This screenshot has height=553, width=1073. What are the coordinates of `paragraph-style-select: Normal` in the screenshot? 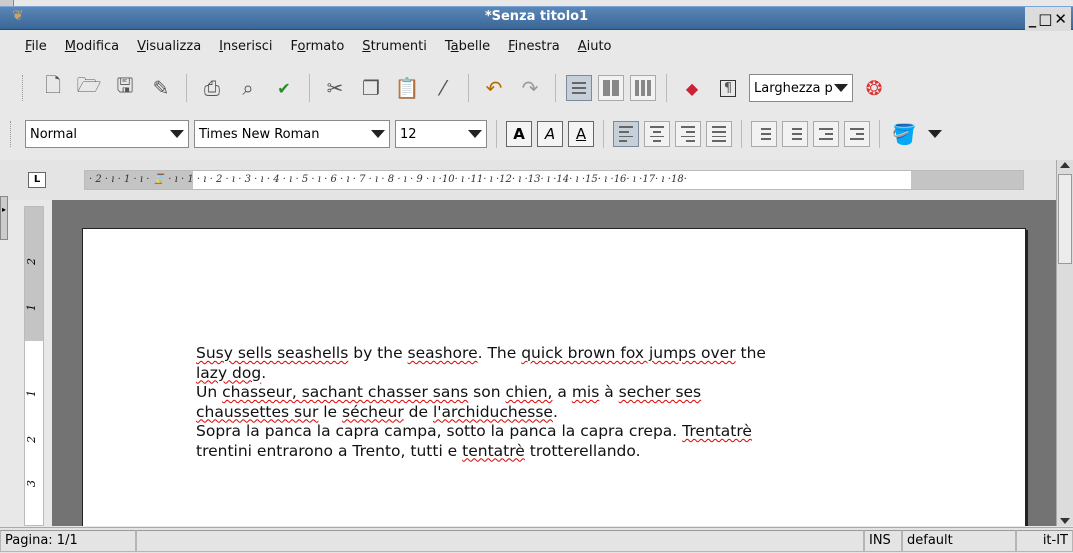 It's located at (107, 134).